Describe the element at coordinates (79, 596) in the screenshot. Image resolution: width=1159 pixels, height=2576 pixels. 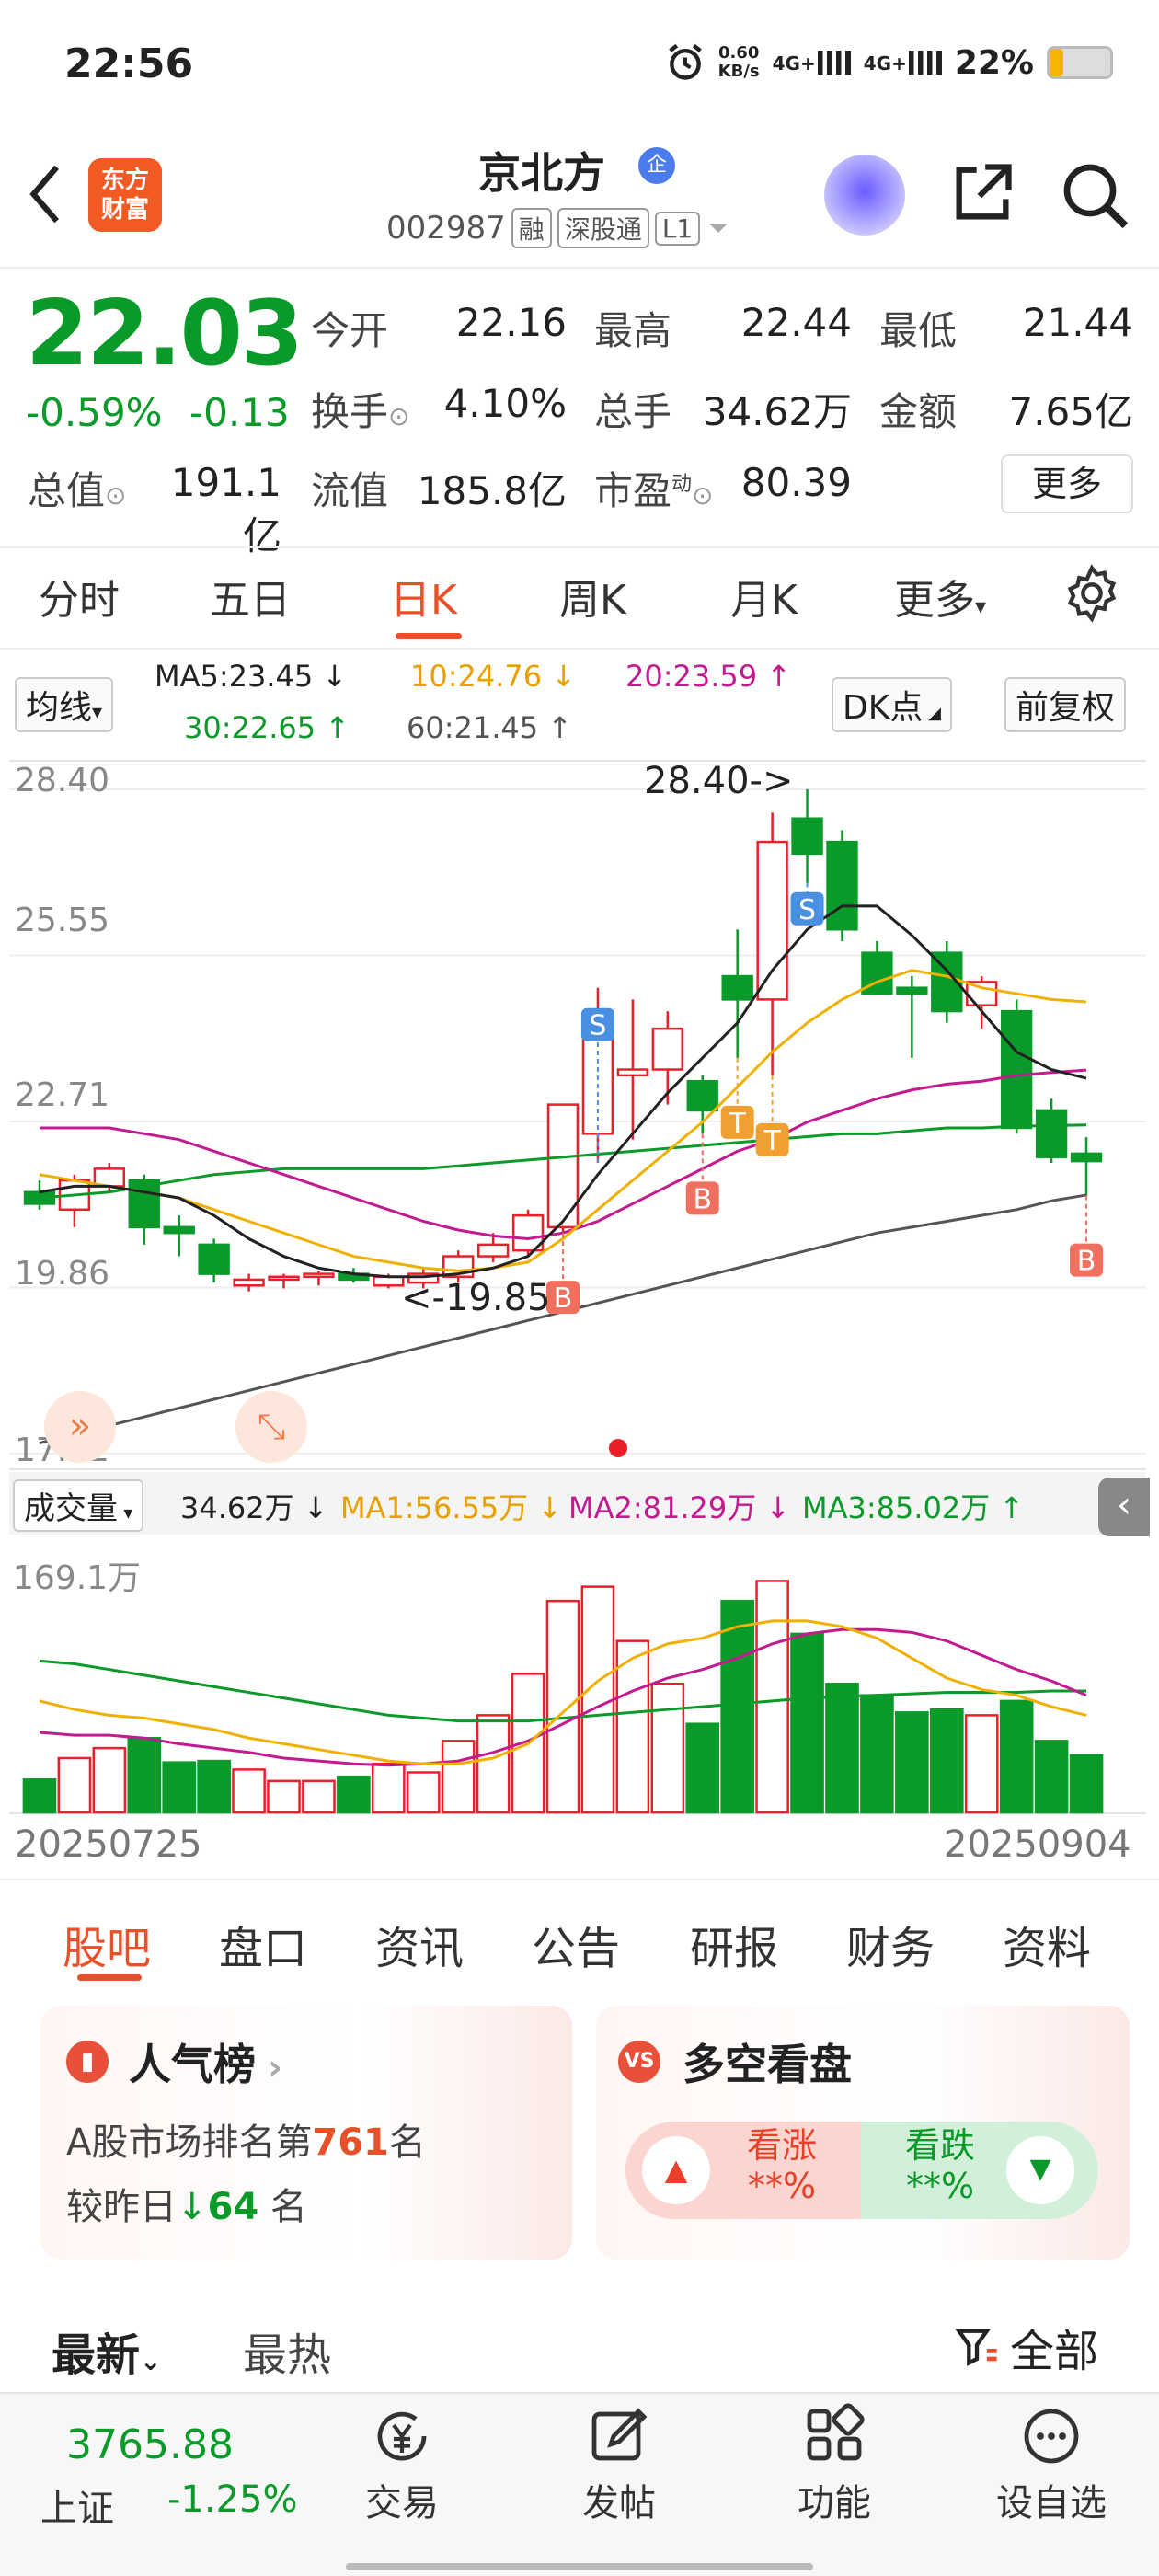
I see `tab-intraday: 分时` at that location.